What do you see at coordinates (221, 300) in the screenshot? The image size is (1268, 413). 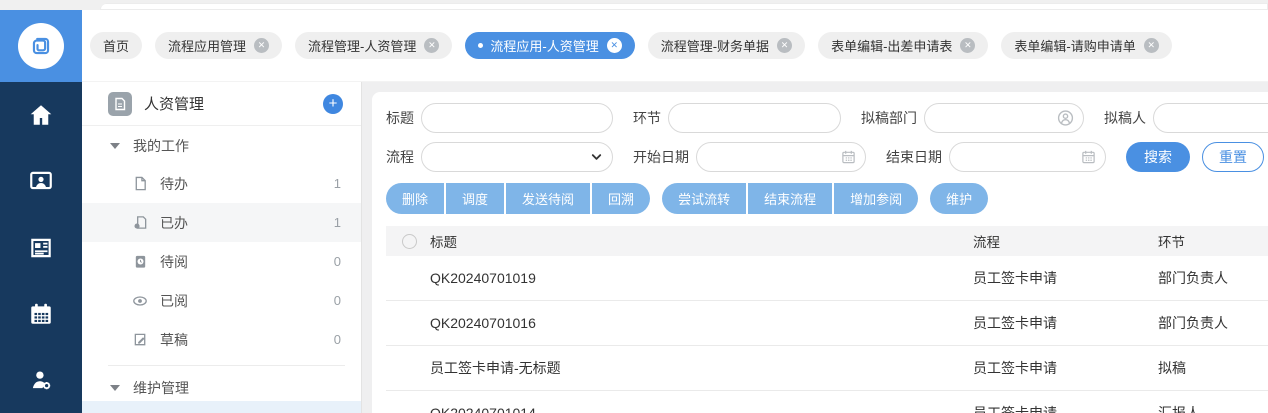 I see `tree-item-read: 已阅 0` at bounding box center [221, 300].